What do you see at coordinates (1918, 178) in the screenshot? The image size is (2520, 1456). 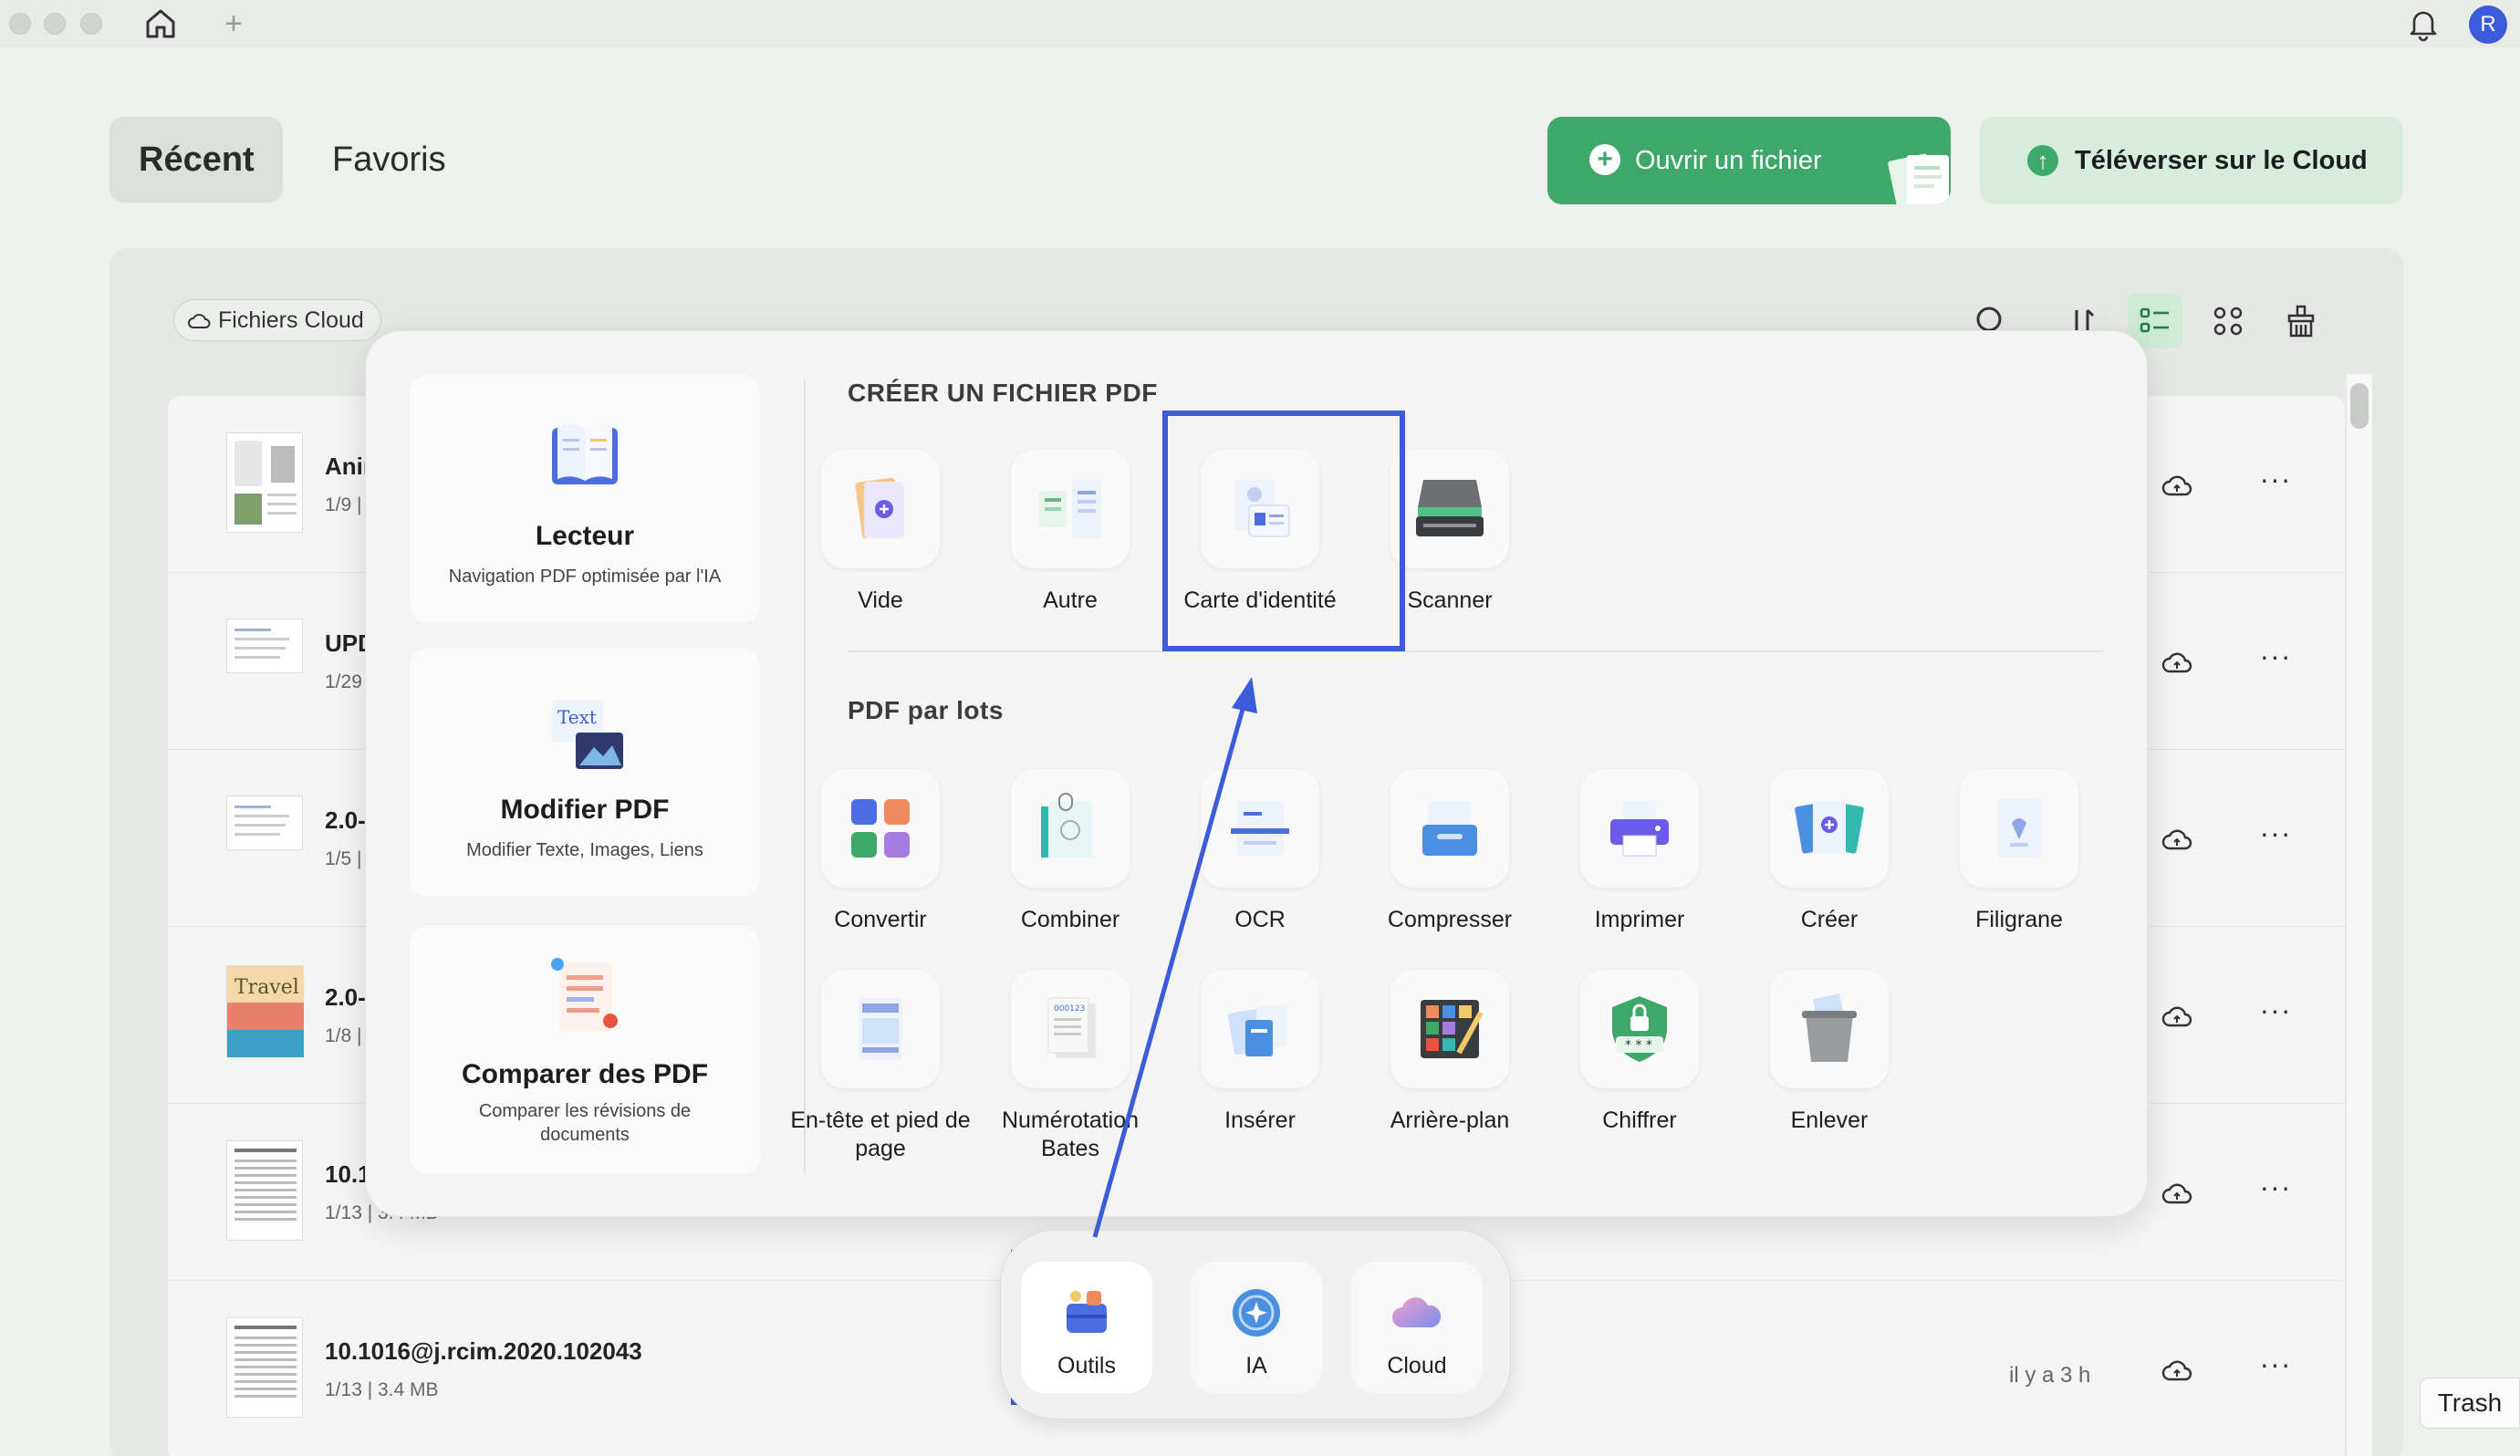 I see `documents-decoration-icon` at bounding box center [1918, 178].